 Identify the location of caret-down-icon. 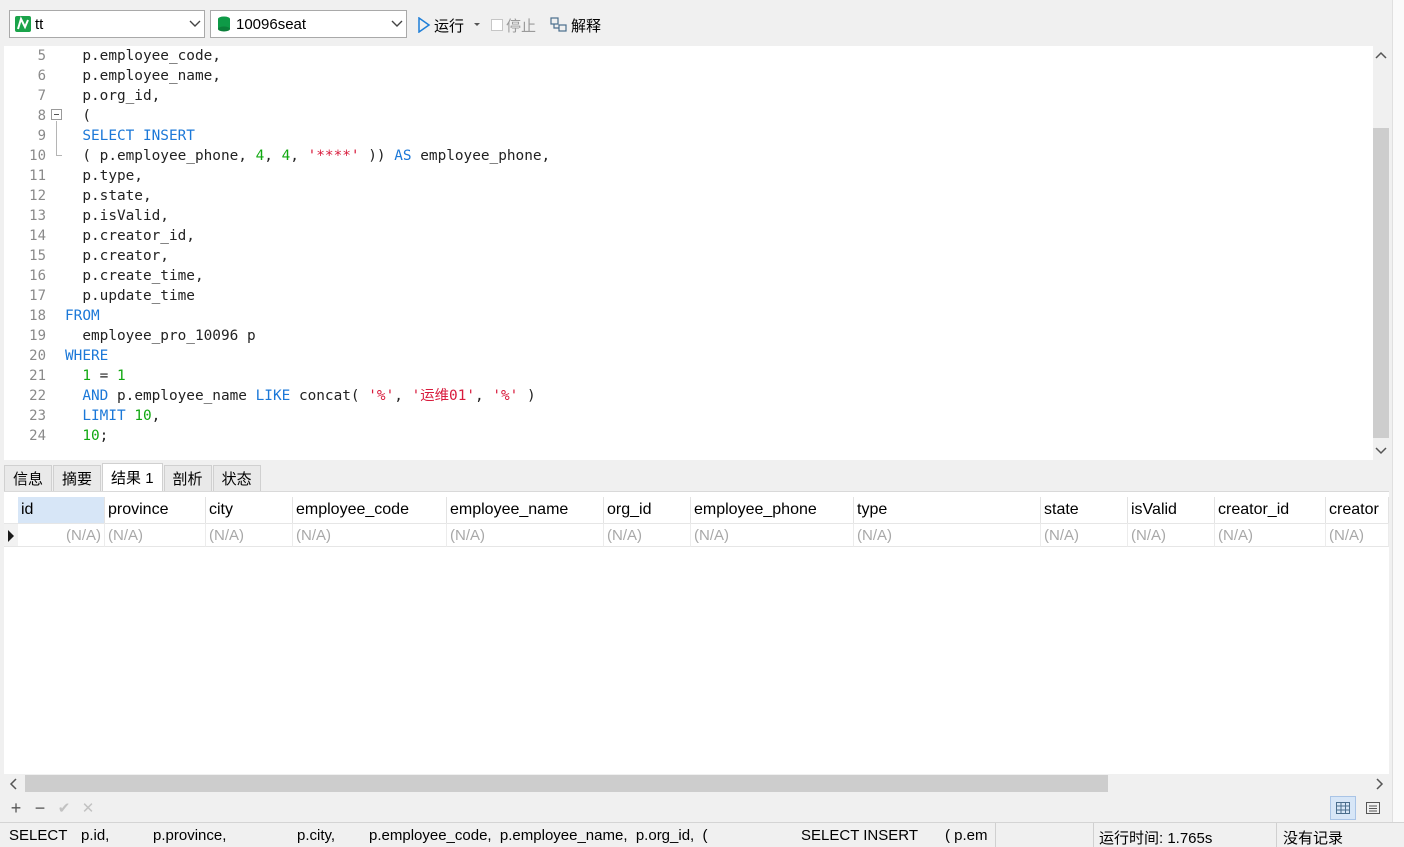
(477, 25).